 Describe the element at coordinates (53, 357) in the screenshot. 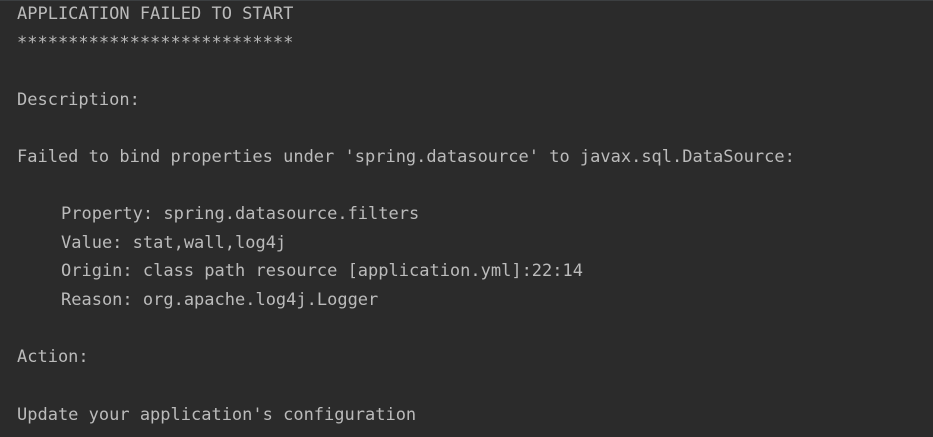

I see `action-label: Action:` at that location.